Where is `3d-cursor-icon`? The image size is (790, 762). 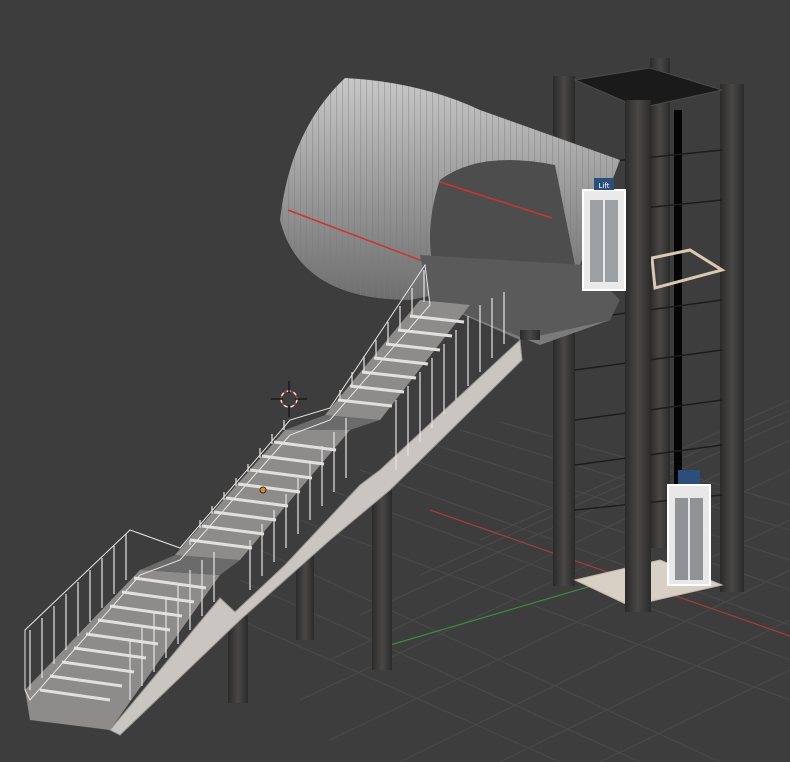
3d-cursor-icon is located at coordinates (289, 399).